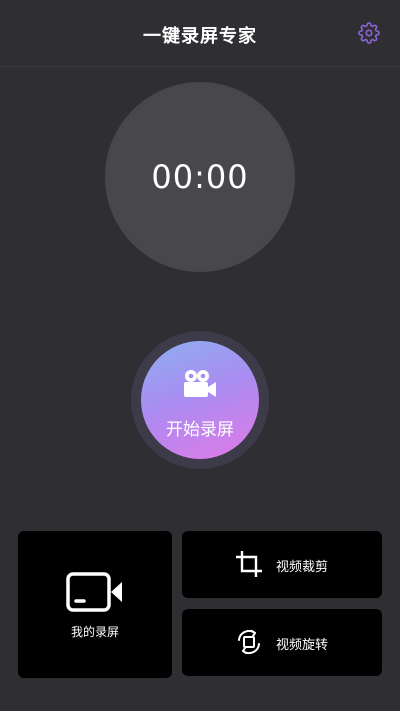 The image size is (400, 711). What do you see at coordinates (249, 564) in the screenshot?
I see `crop-icon` at bounding box center [249, 564].